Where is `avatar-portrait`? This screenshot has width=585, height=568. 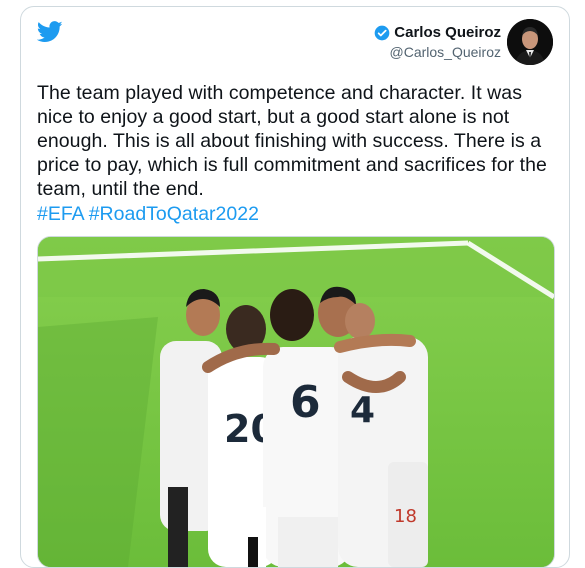 avatar-portrait is located at coordinates (530, 42).